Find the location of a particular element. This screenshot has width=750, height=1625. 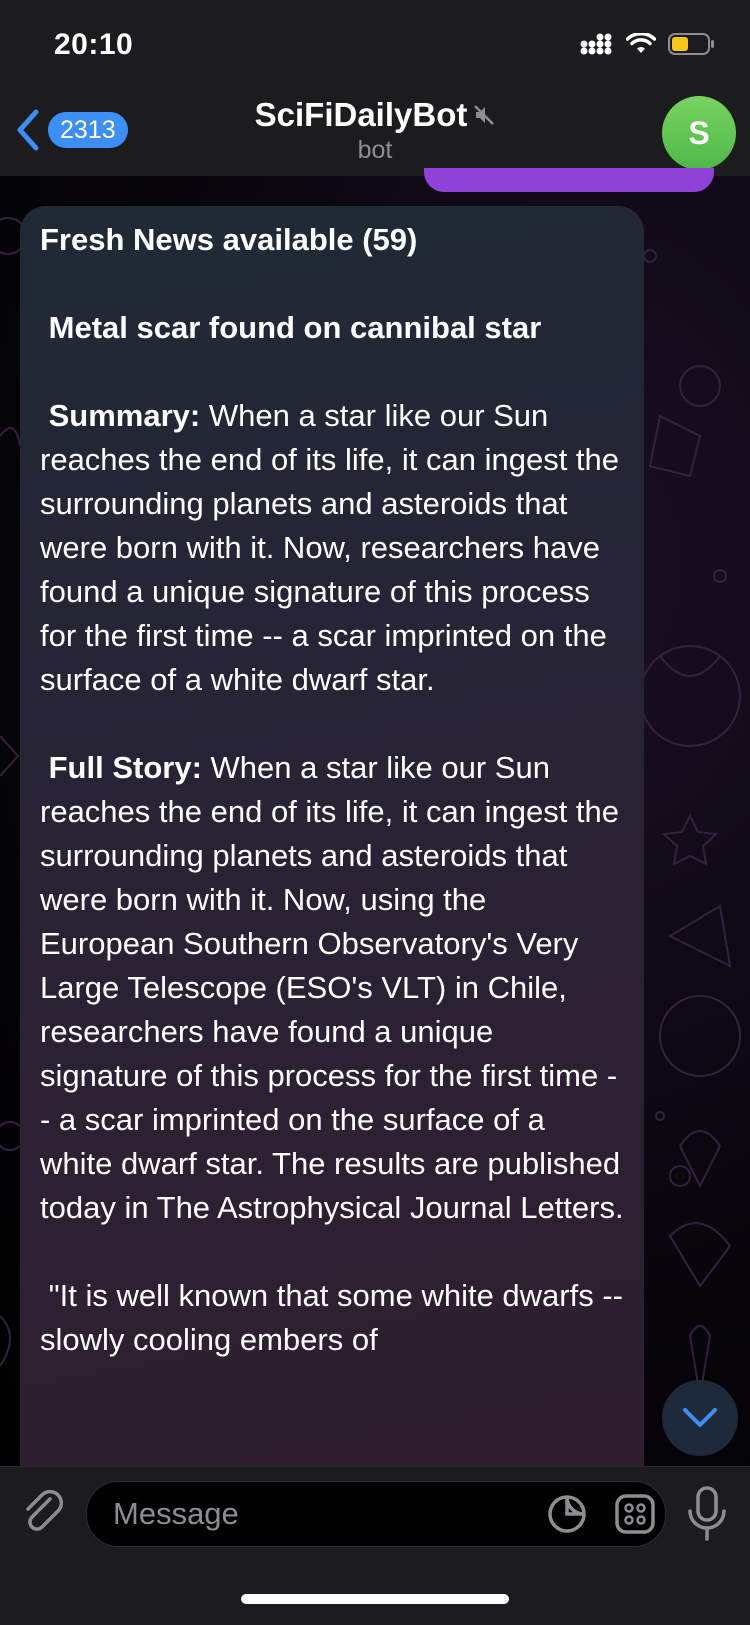

full-story-label: Full Story: is located at coordinates (121, 767).